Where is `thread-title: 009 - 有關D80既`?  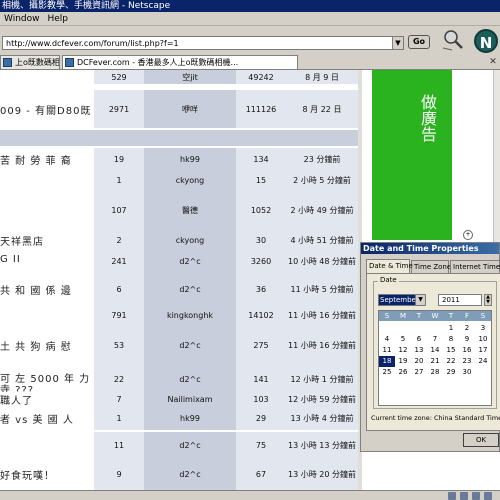
thread-title: 009 - 有關D80既 is located at coordinates (46, 109).